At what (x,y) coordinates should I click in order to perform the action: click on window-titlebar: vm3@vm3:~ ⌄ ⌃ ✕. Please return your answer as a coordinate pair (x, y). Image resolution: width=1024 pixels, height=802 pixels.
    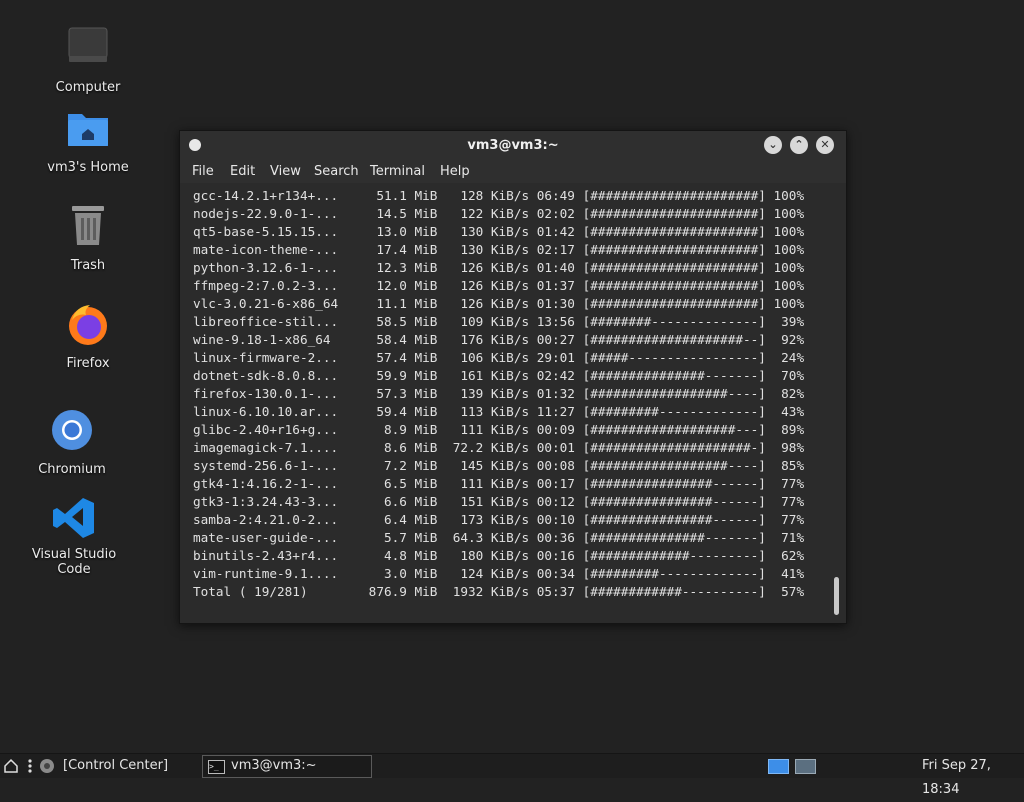
    Looking at the image, I should click on (513, 146).